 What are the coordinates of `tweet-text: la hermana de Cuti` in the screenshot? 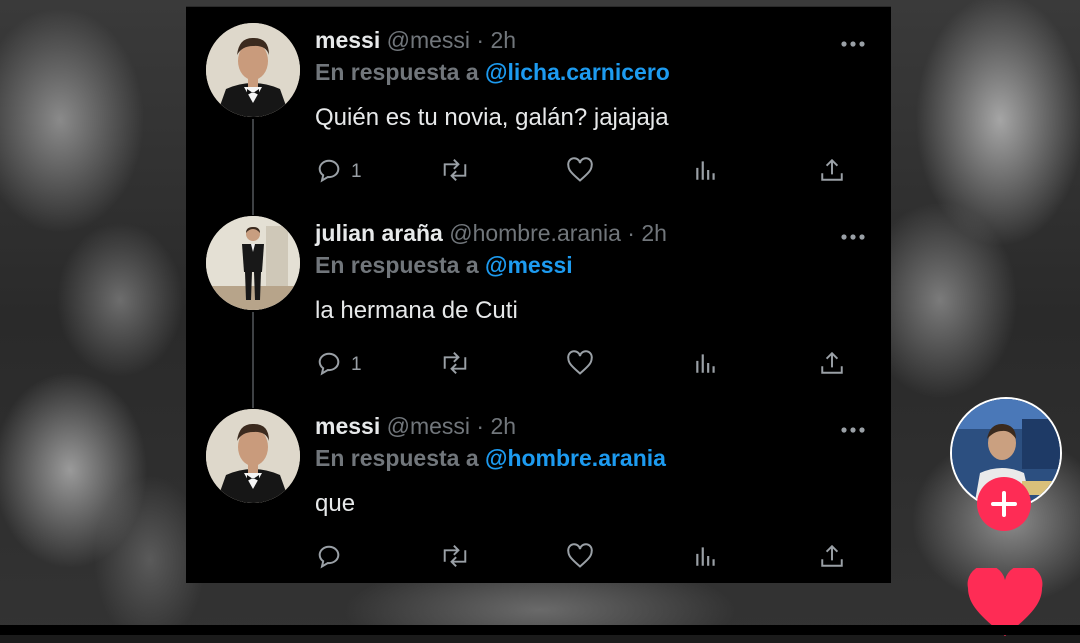 It's located at (416, 310).